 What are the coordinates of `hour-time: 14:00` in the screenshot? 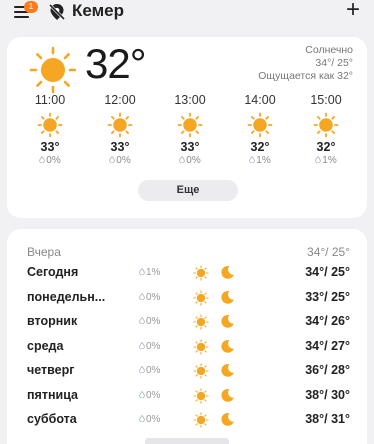 It's located at (260, 100).